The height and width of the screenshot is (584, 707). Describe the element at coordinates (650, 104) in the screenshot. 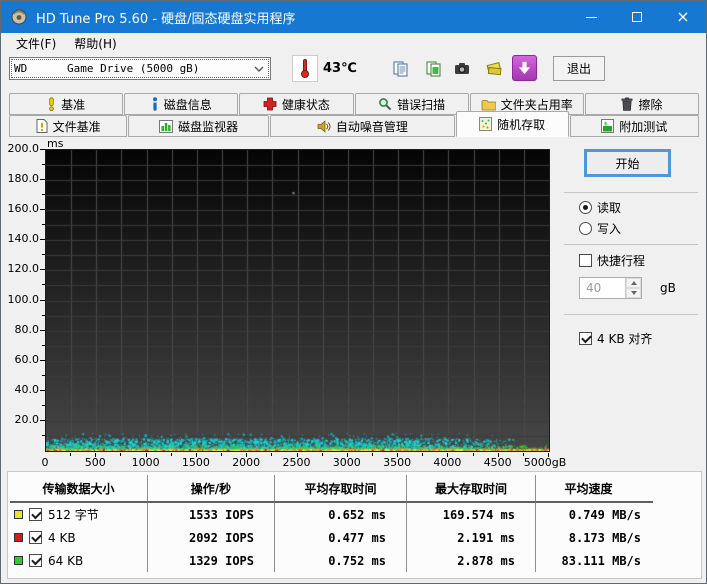

I see `tab-label: 擦除` at that location.